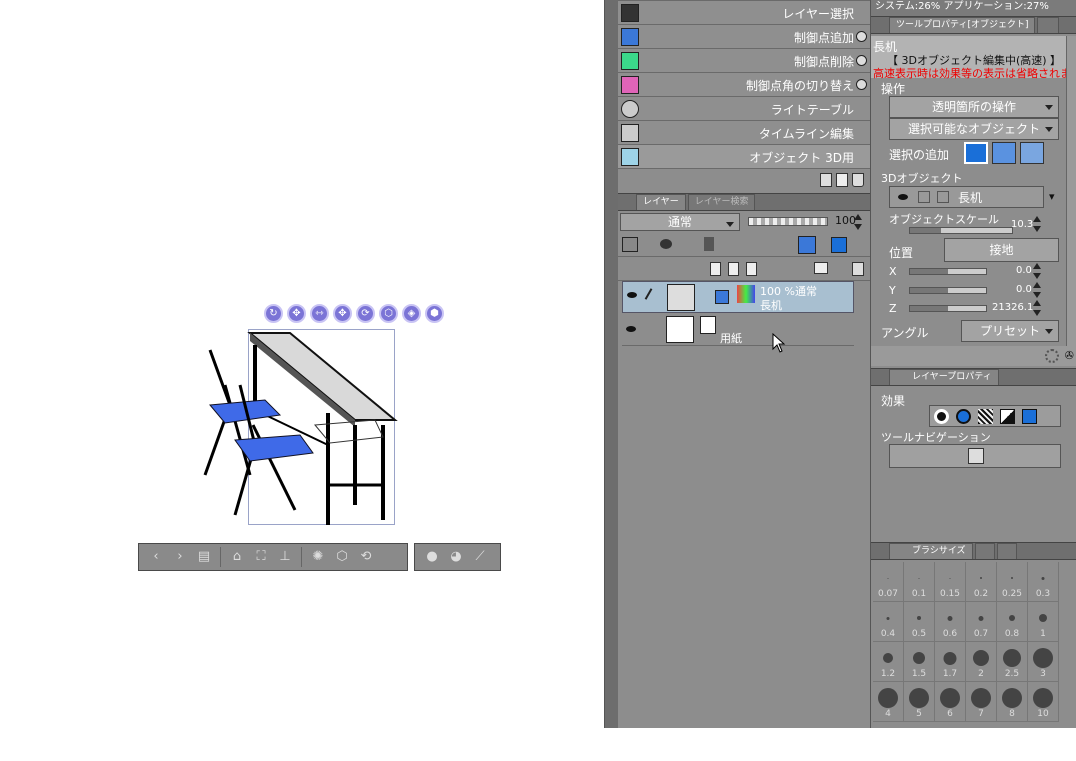 This screenshot has height=761, width=1076. I want to click on new-folder-icon, so click(751, 269).